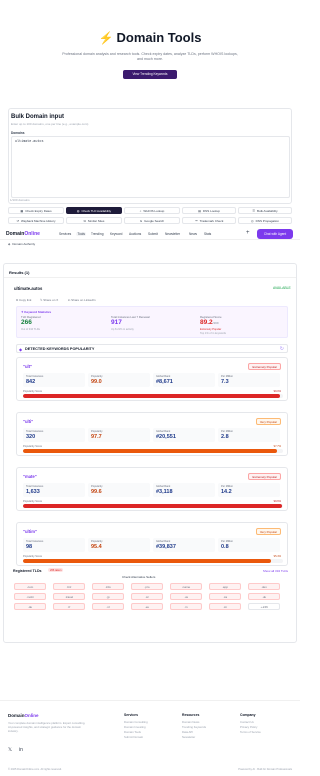 Image resolution: width=320 pixels, height=776 pixels. What do you see at coordinates (150, 74) in the screenshot?
I see `view-trending-button: View Trending Keywords` at bounding box center [150, 74].